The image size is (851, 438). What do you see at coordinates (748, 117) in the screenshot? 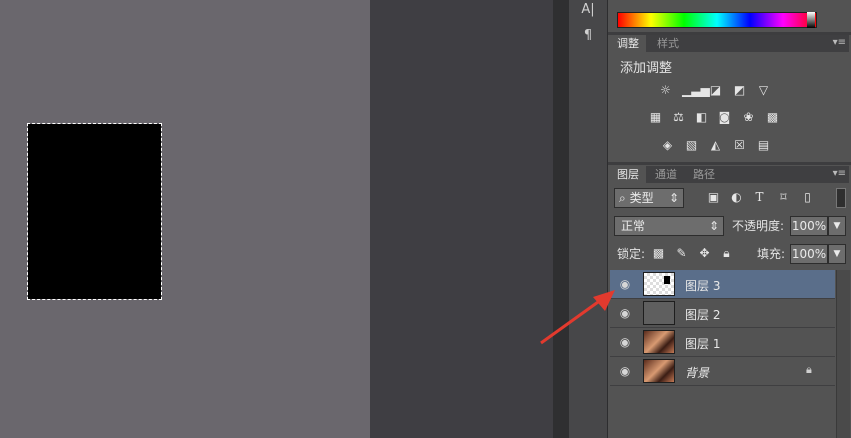
I see `channel-mixer-icon: ❀` at bounding box center [748, 117].